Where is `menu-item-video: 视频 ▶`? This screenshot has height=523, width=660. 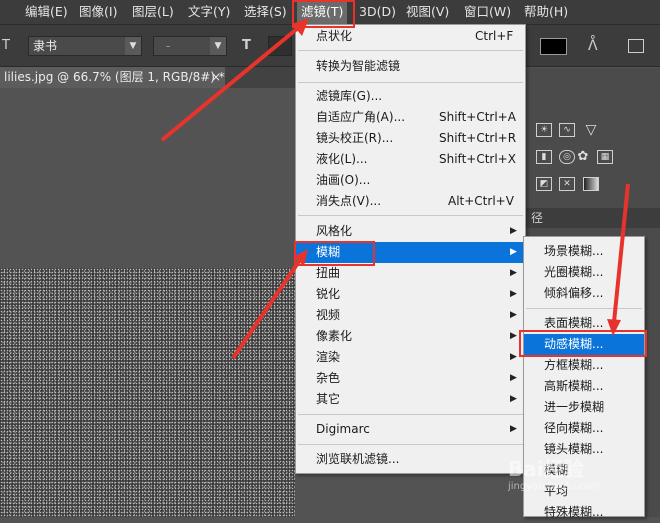
menu-item-video: 视频 ▶ is located at coordinates (410, 315).